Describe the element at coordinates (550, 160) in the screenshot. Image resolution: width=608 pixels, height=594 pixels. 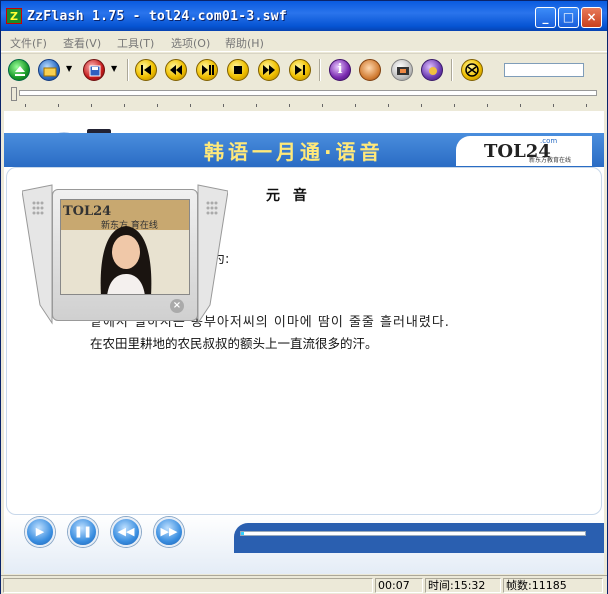
I see `logo-subtitle: 新东方教育在线` at that location.